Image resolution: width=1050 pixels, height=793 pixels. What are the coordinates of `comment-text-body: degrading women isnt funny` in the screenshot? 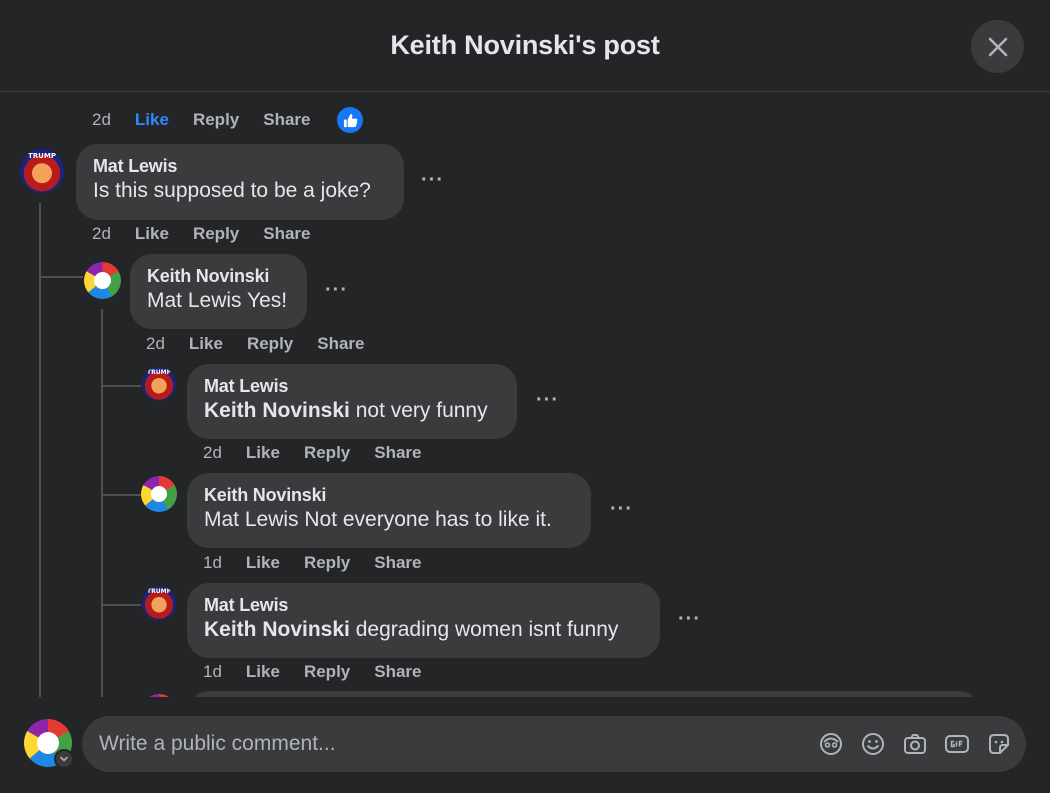 It's located at (484, 629).